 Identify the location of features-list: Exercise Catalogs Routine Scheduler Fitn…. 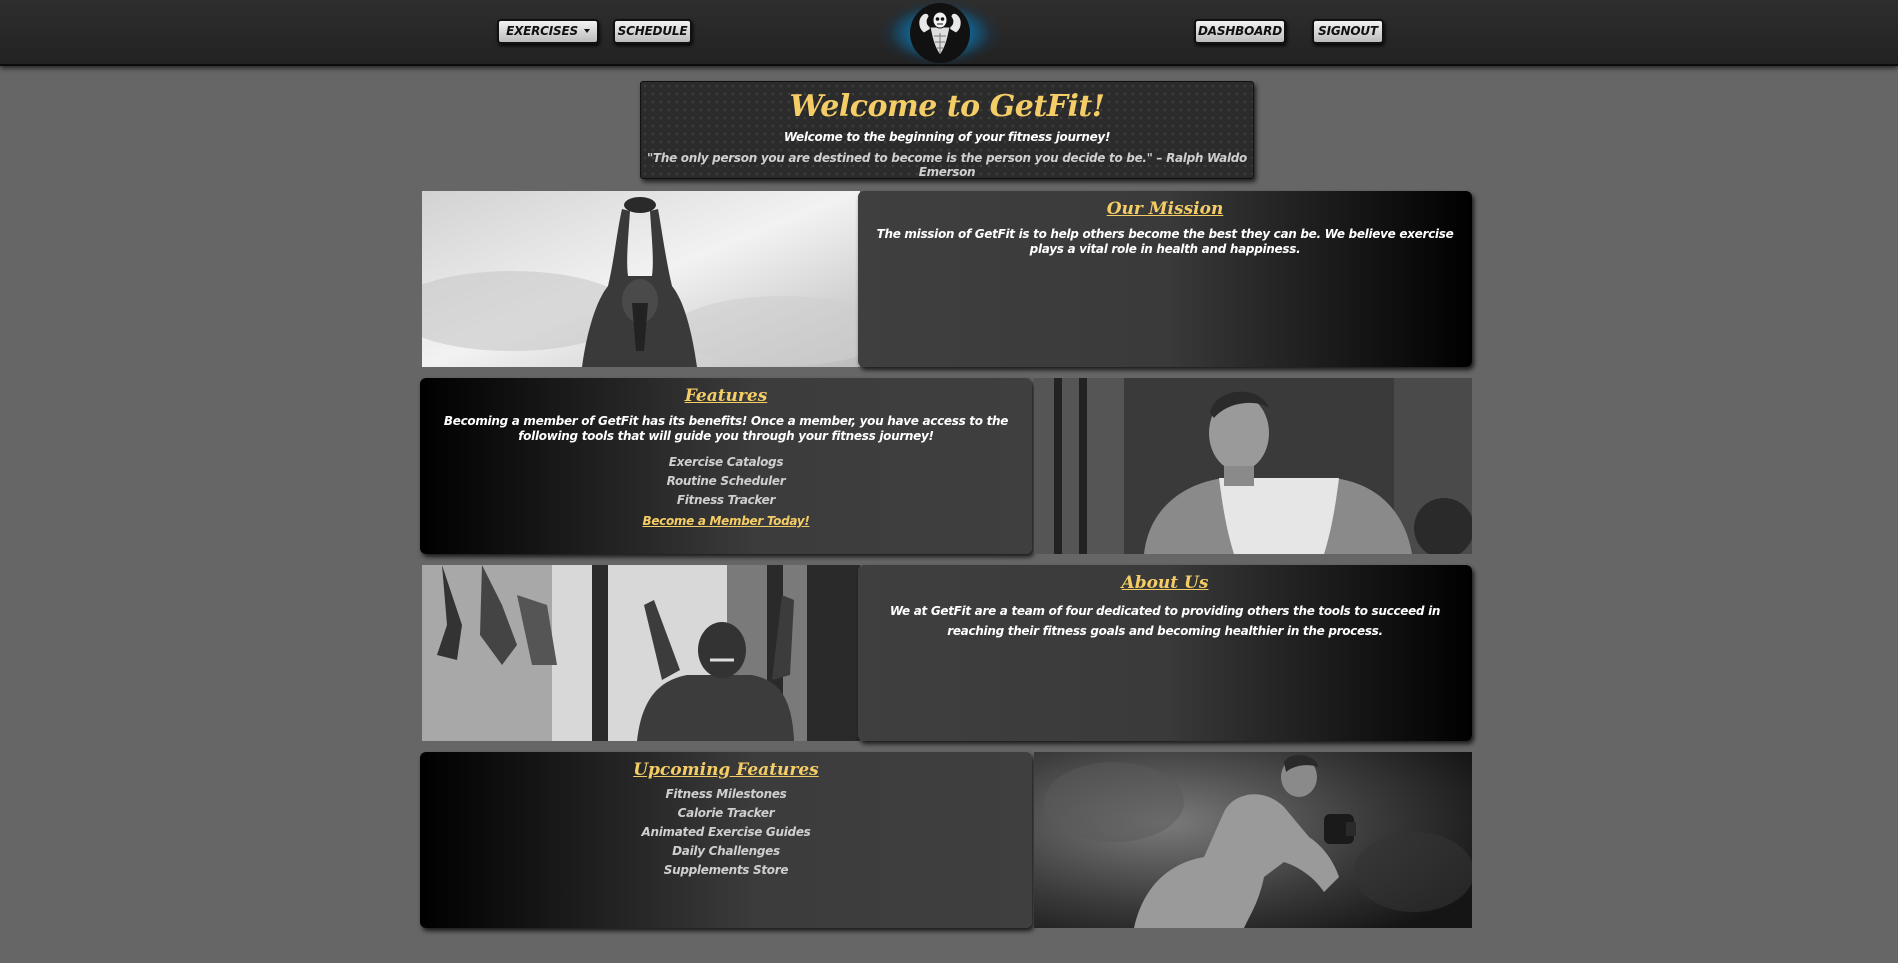
(726, 481).